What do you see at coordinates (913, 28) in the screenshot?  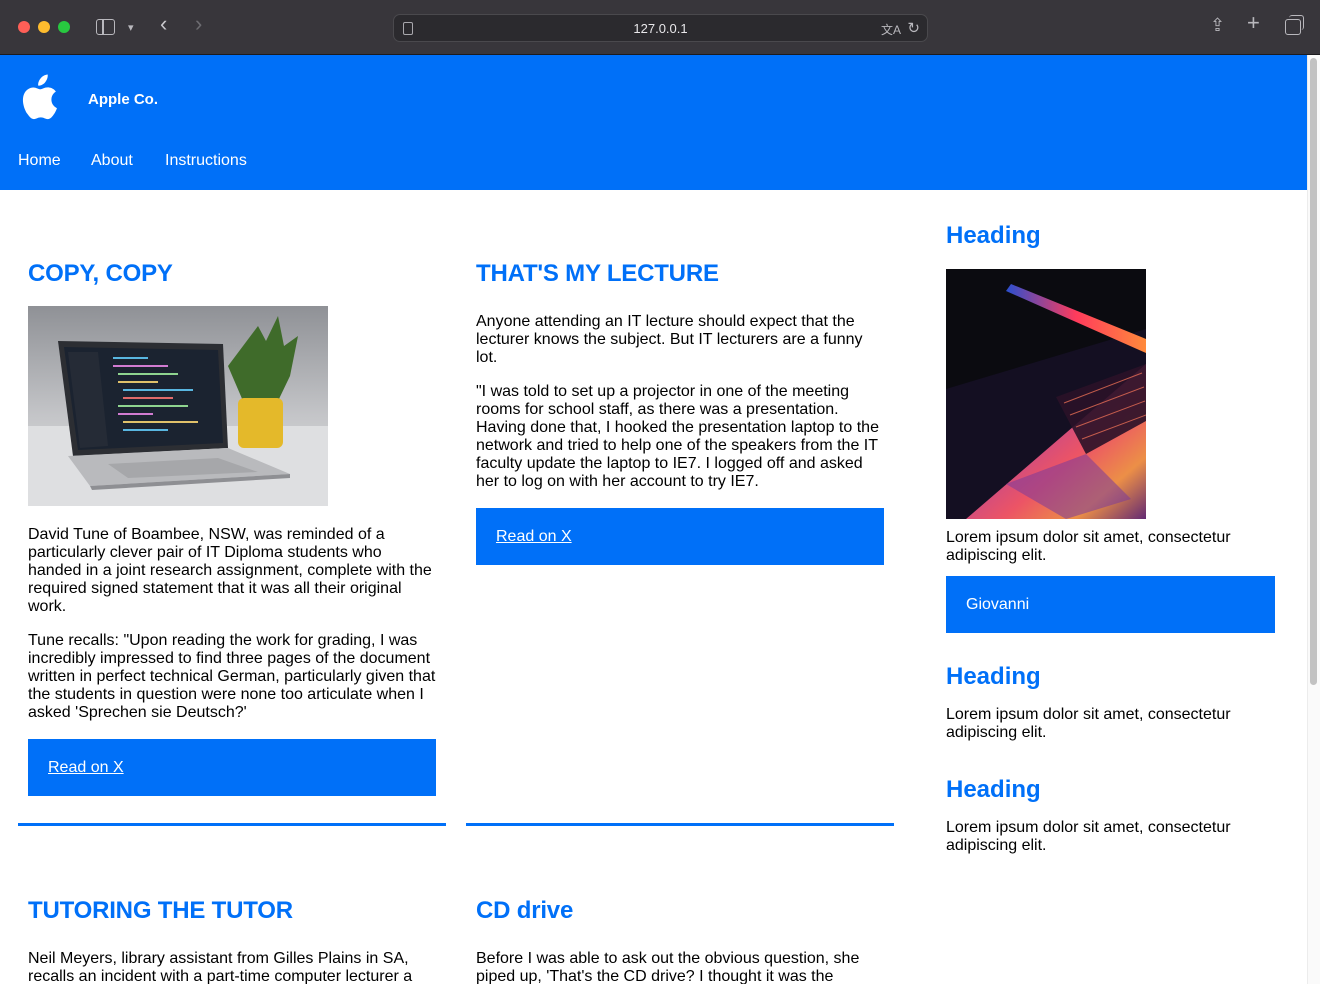 I see `reload-icon: ↻` at bounding box center [913, 28].